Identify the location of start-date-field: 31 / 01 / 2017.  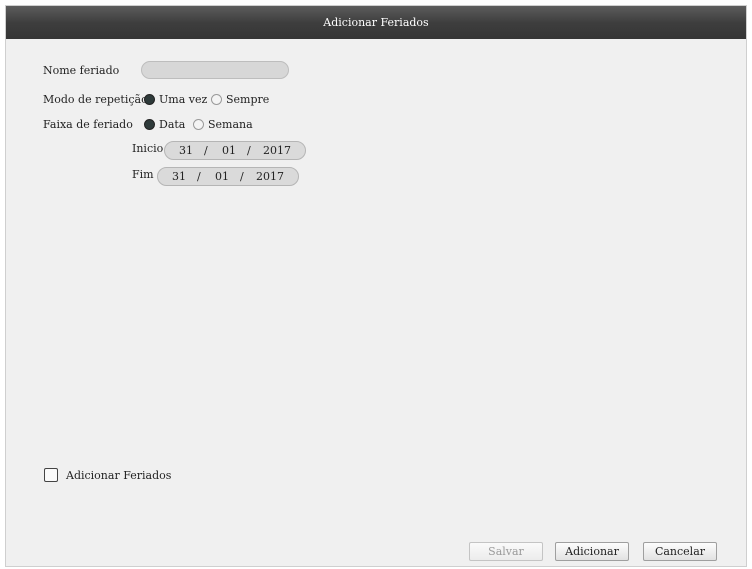
(235, 150).